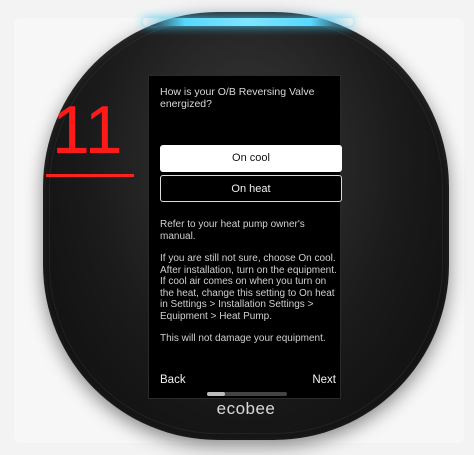  I want to click on help-paragraph-1: Refer to your heat pump owner's manual., so click(232, 230).